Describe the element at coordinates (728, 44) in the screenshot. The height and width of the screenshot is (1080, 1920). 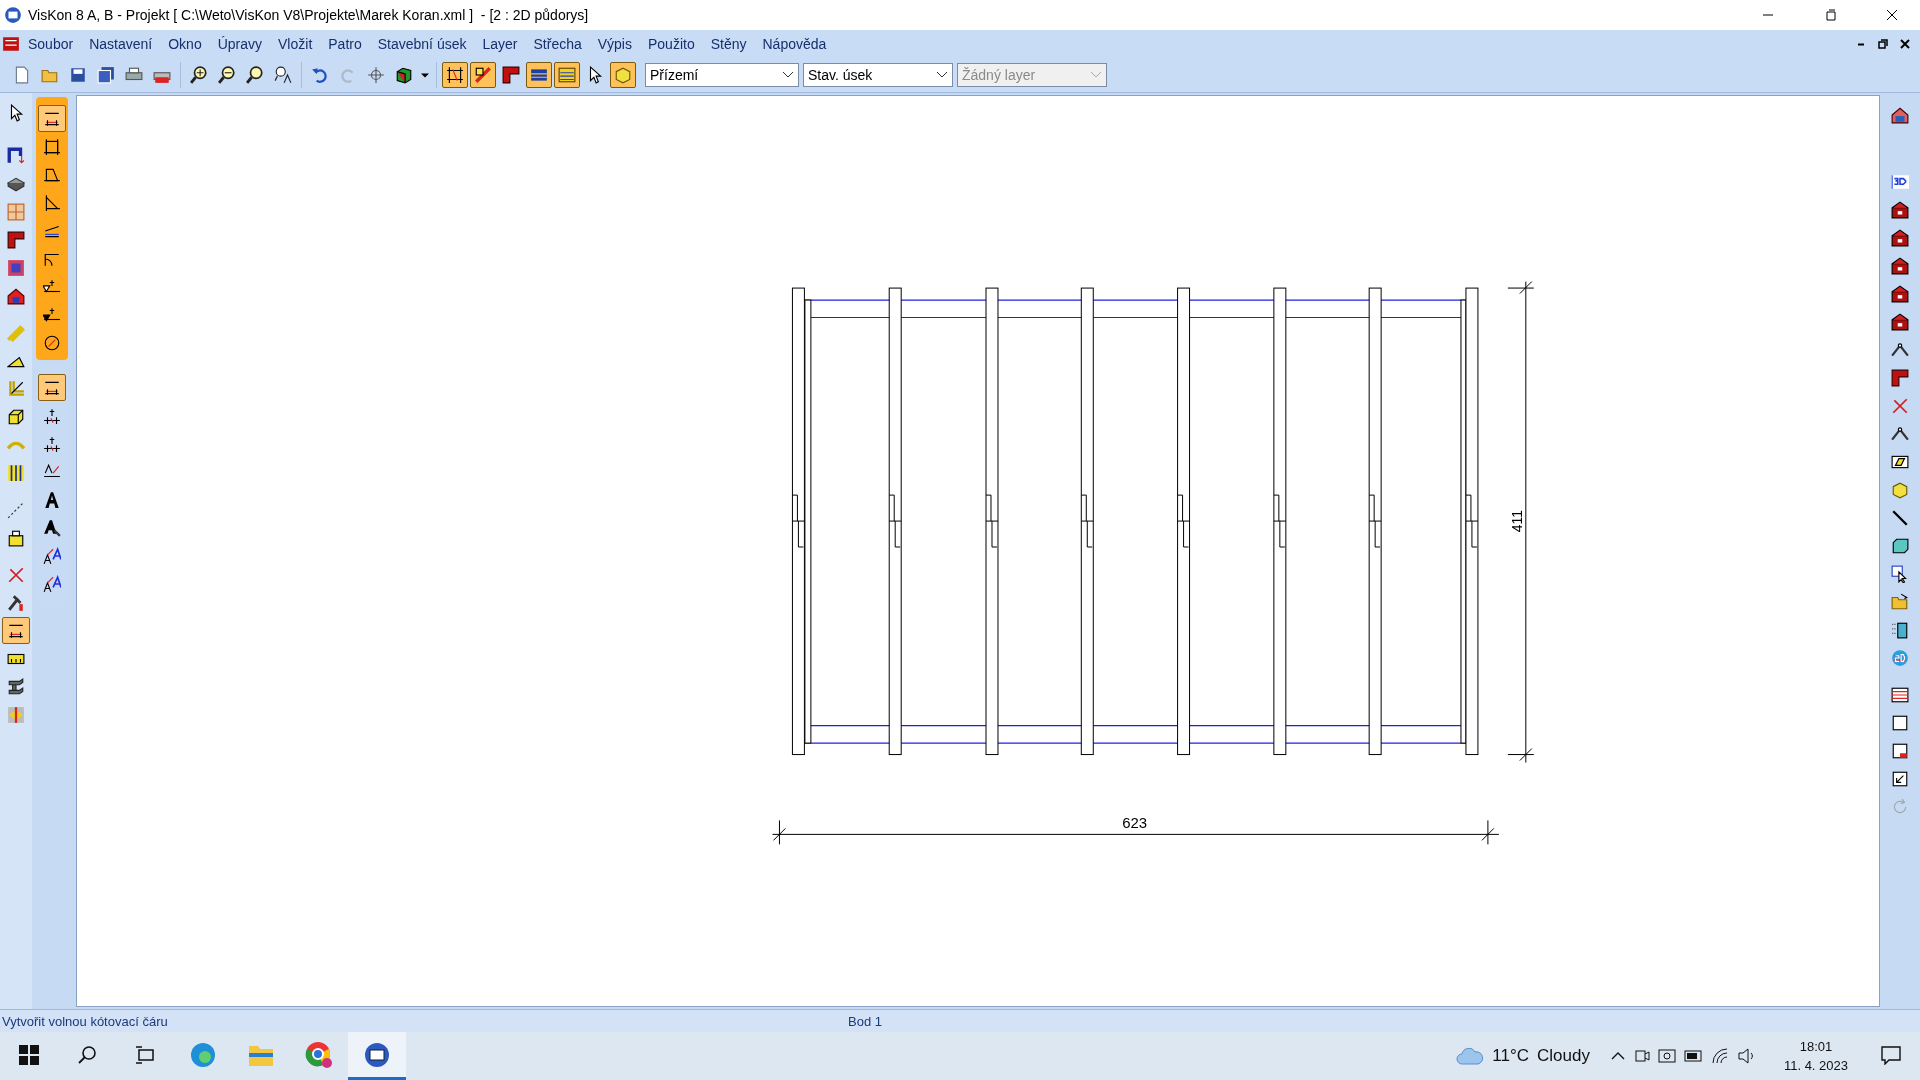
I see `menu-item: Stěny` at that location.